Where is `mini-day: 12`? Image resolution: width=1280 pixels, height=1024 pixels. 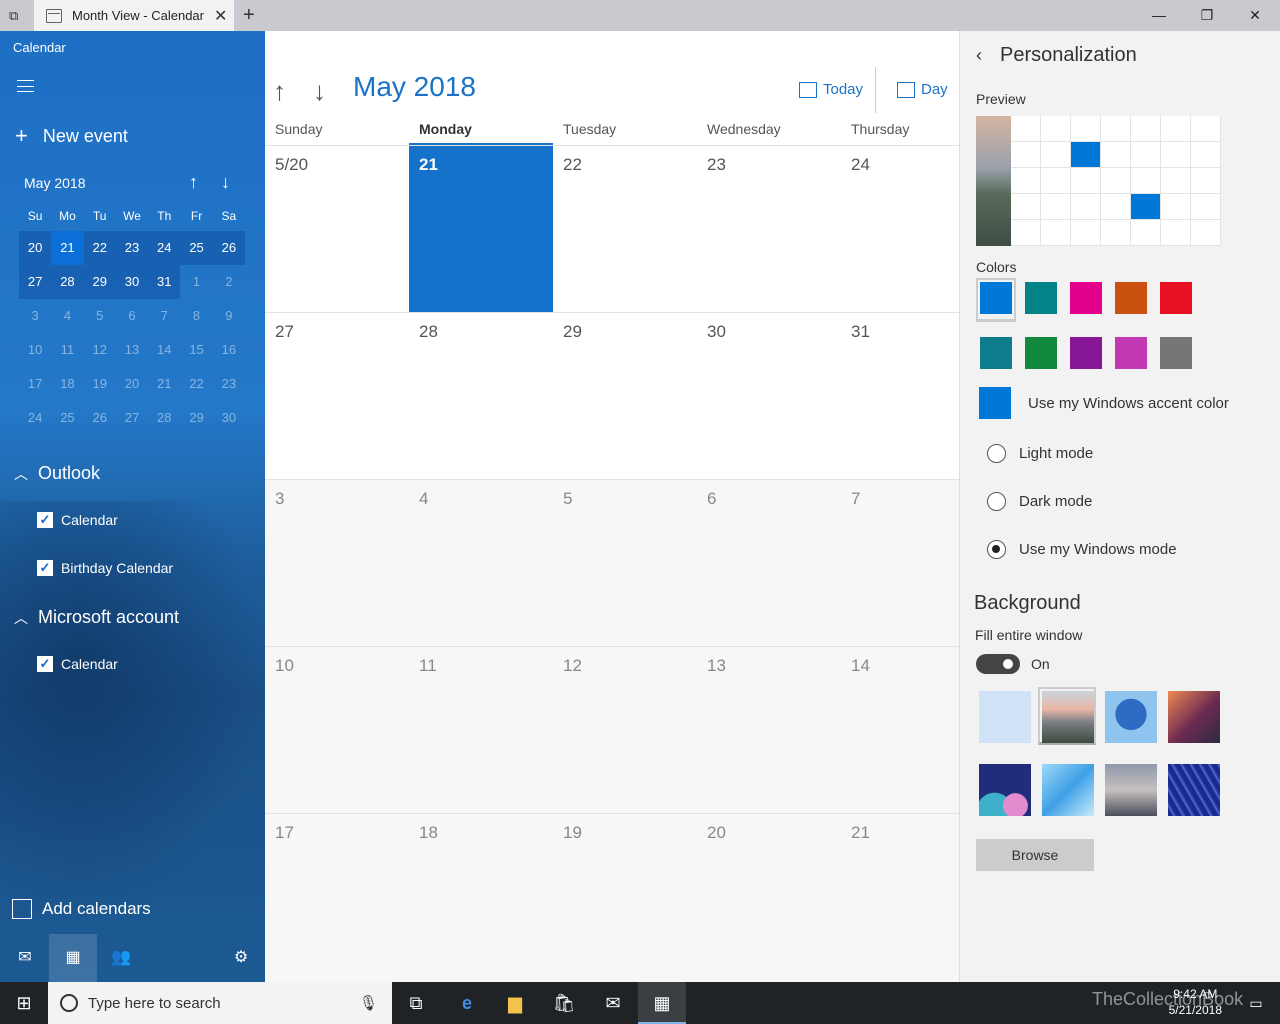
mini-day: 12 is located at coordinates (100, 350).